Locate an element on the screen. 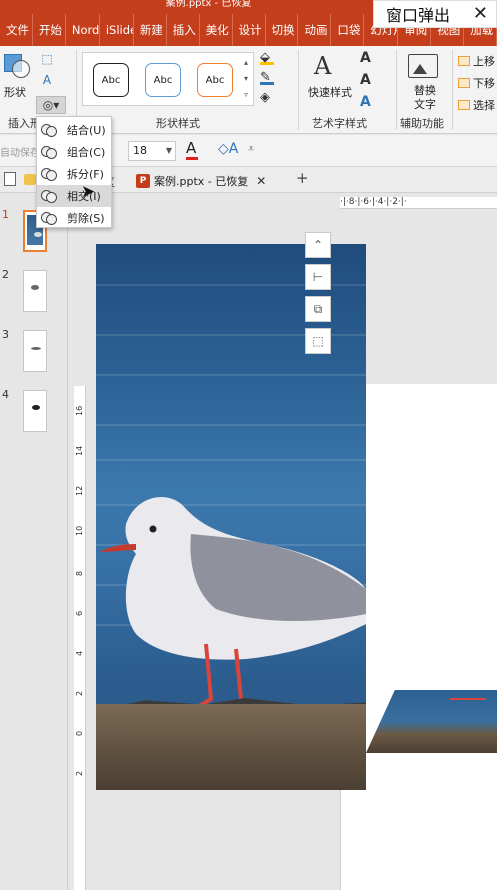 The height and width of the screenshot is (890, 497). slide-number: 4 is located at coordinates (5, 394).